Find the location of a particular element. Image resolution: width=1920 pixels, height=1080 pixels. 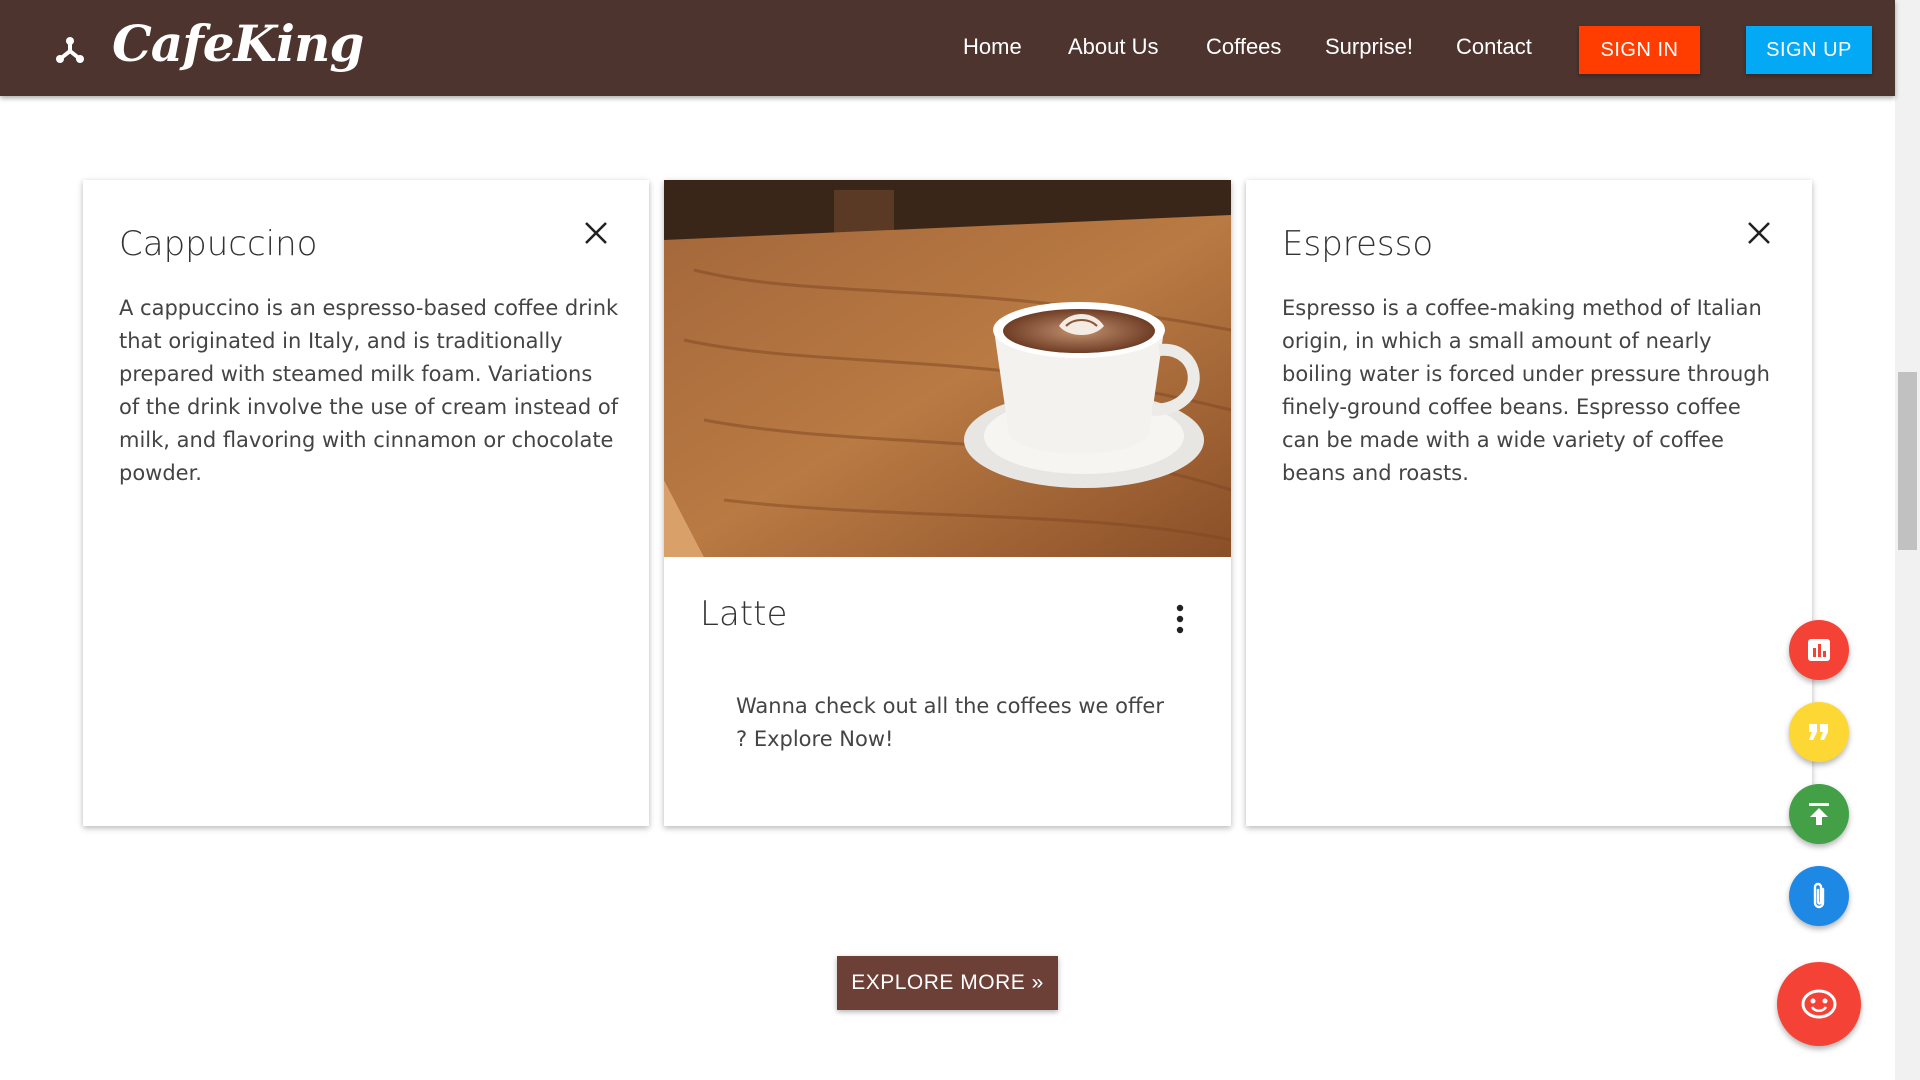

quote-icon is located at coordinates (1818, 732).